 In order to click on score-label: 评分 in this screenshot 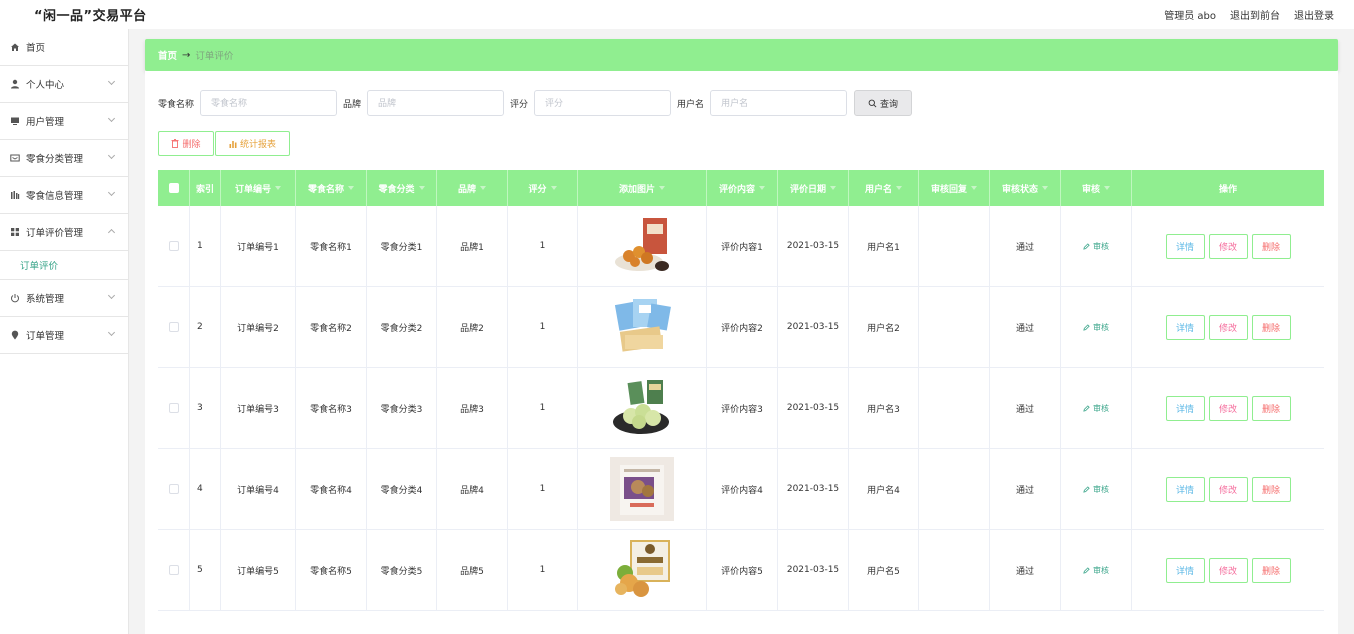, I will do `click(519, 104)`.